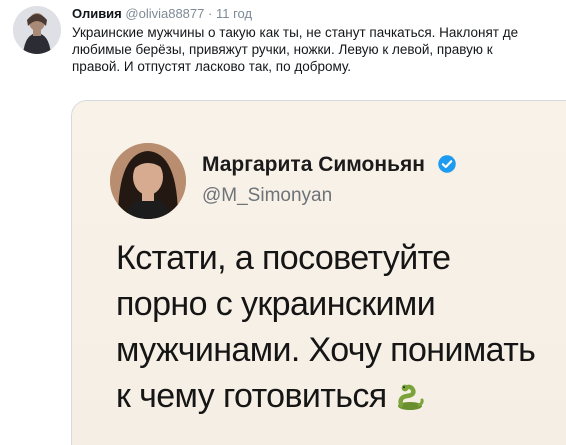  What do you see at coordinates (326, 350) in the screenshot?
I see `quoted-text-line: мужчинами. Хочу понимать` at bounding box center [326, 350].